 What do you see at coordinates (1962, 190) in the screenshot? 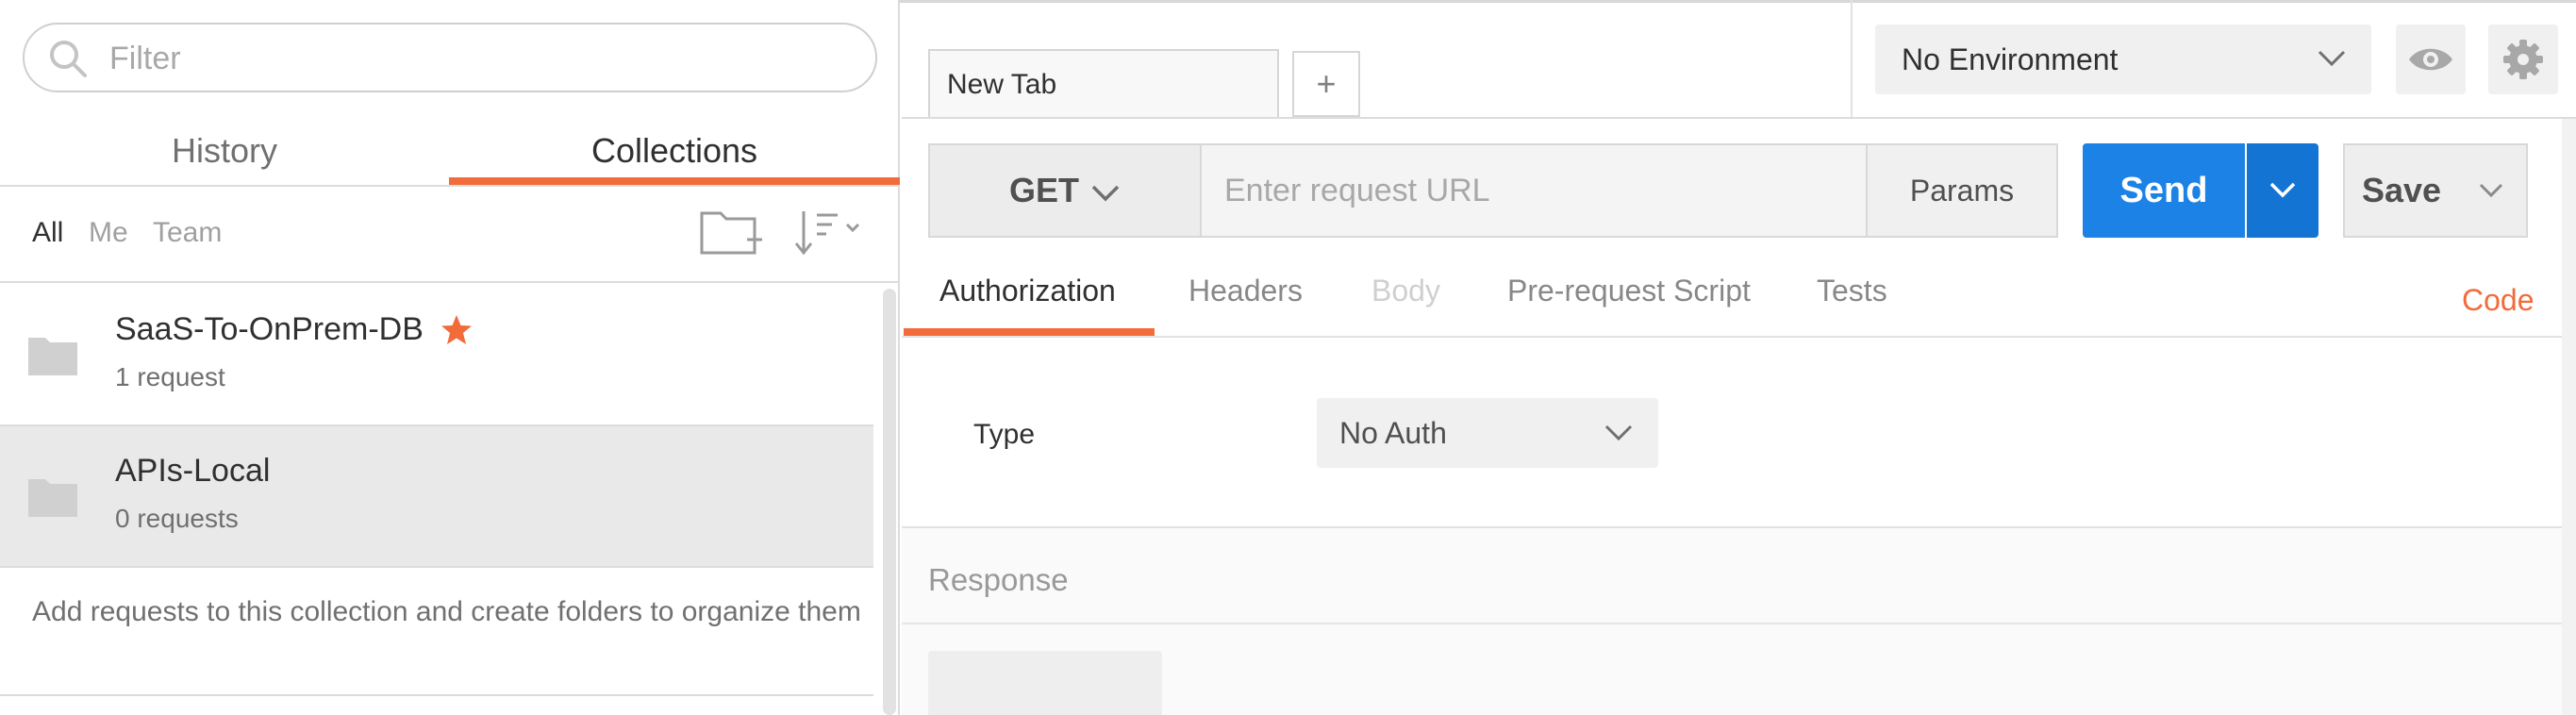
I see `params-button: Params` at bounding box center [1962, 190].